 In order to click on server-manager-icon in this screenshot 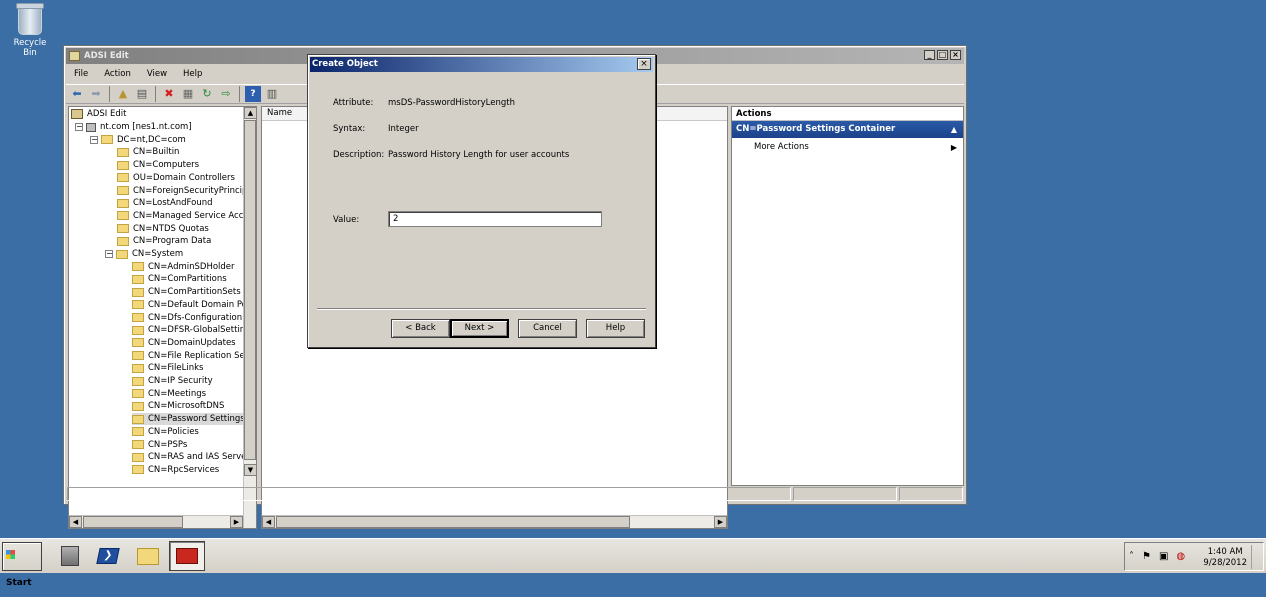, I will do `click(70, 556)`.